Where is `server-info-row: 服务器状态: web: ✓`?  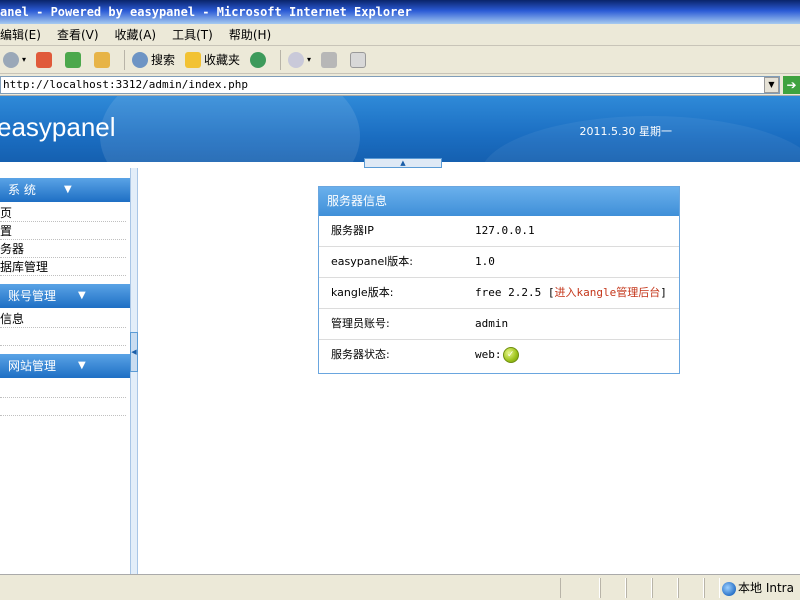 server-info-row: 服务器状态: web: ✓ is located at coordinates (499, 355).